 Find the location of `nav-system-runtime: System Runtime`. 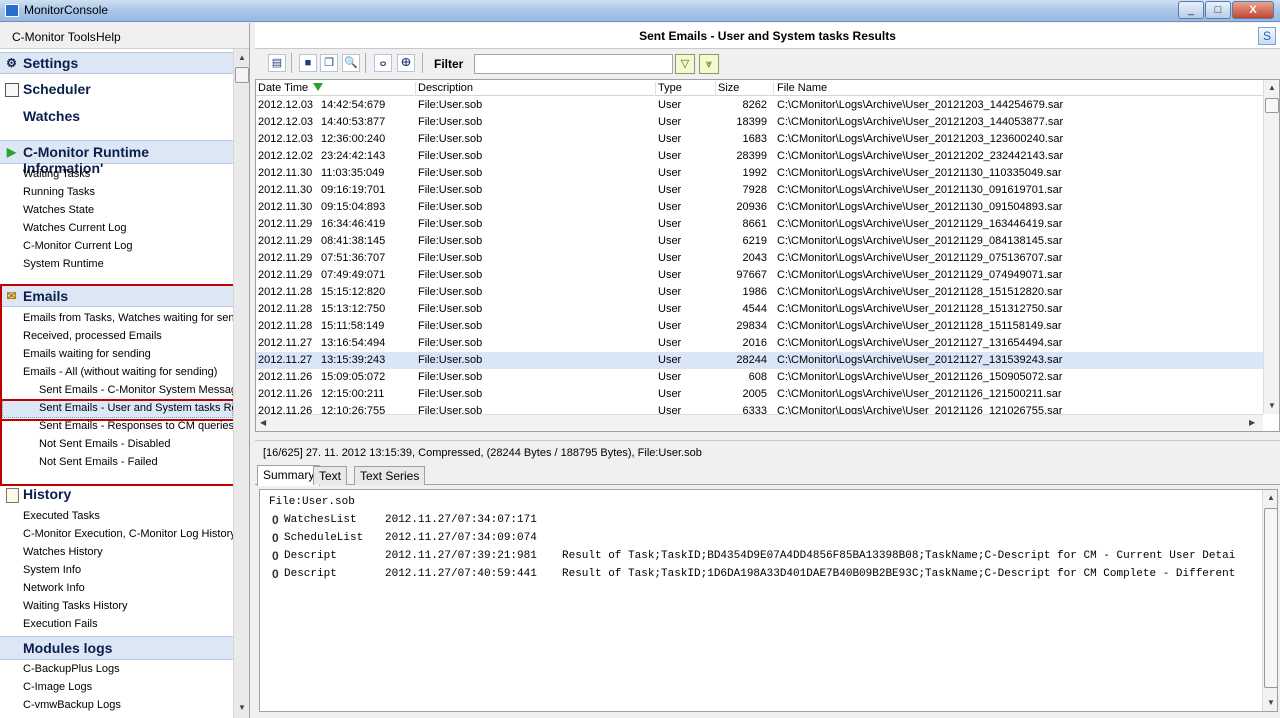

nav-system-runtime: System Runtime is located at coordinates (63, 264).